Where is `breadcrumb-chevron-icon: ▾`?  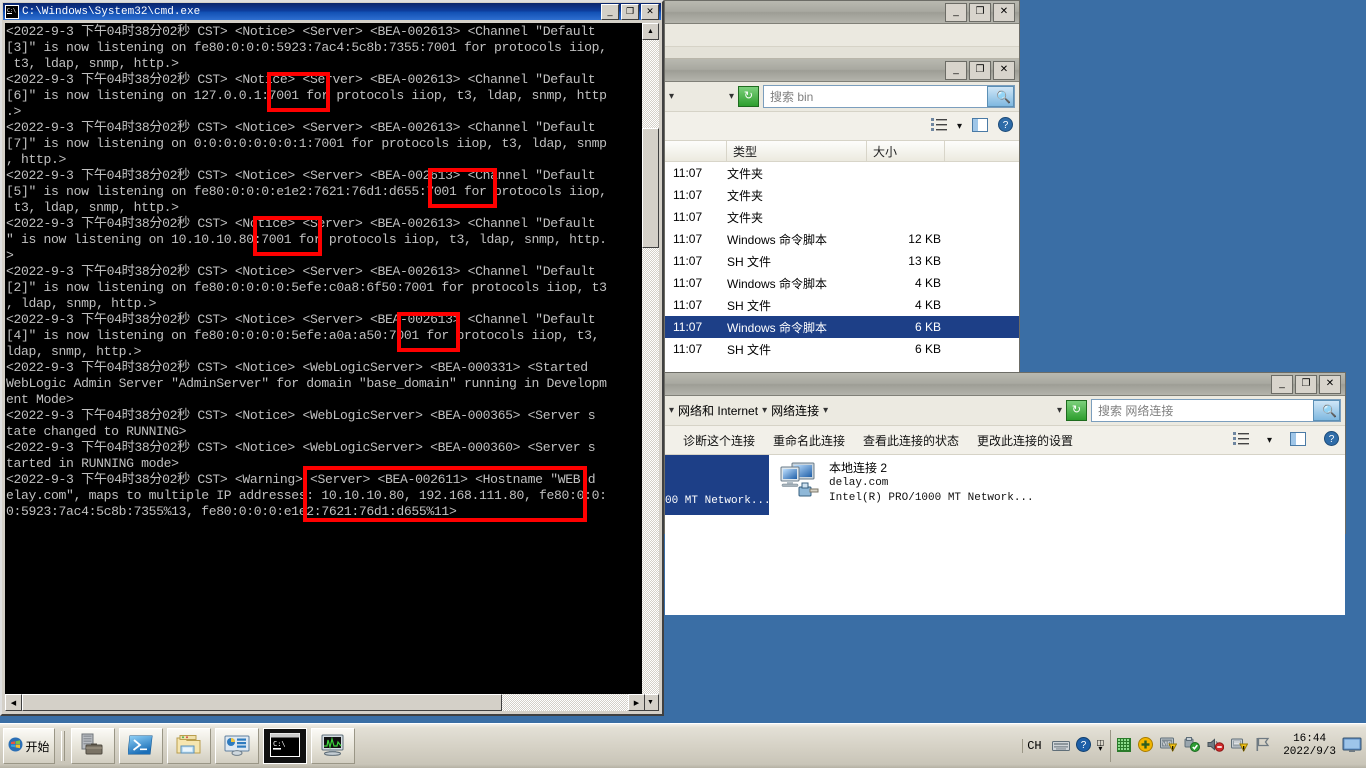
breadcrumb-chevron-icon: ▾ is located at coordinates (671, 96).